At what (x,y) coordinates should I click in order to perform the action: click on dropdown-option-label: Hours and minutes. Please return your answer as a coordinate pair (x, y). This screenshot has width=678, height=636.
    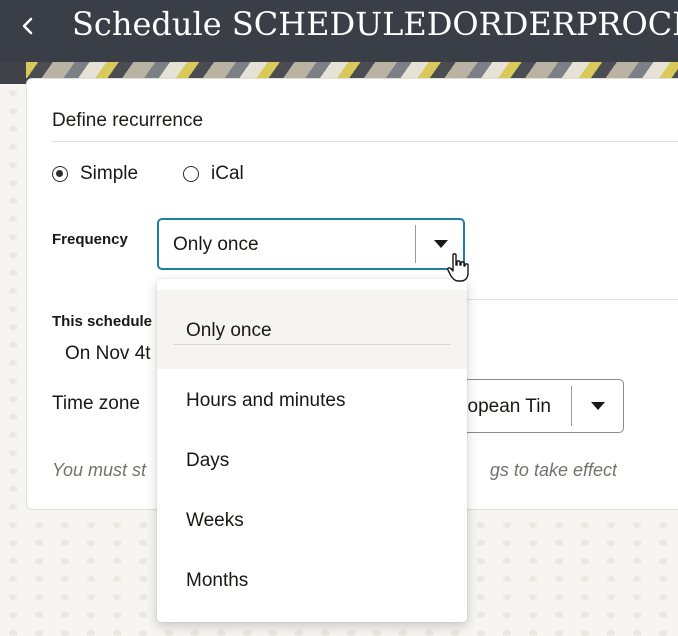
    Looking at the image, I should click on (266, 400).